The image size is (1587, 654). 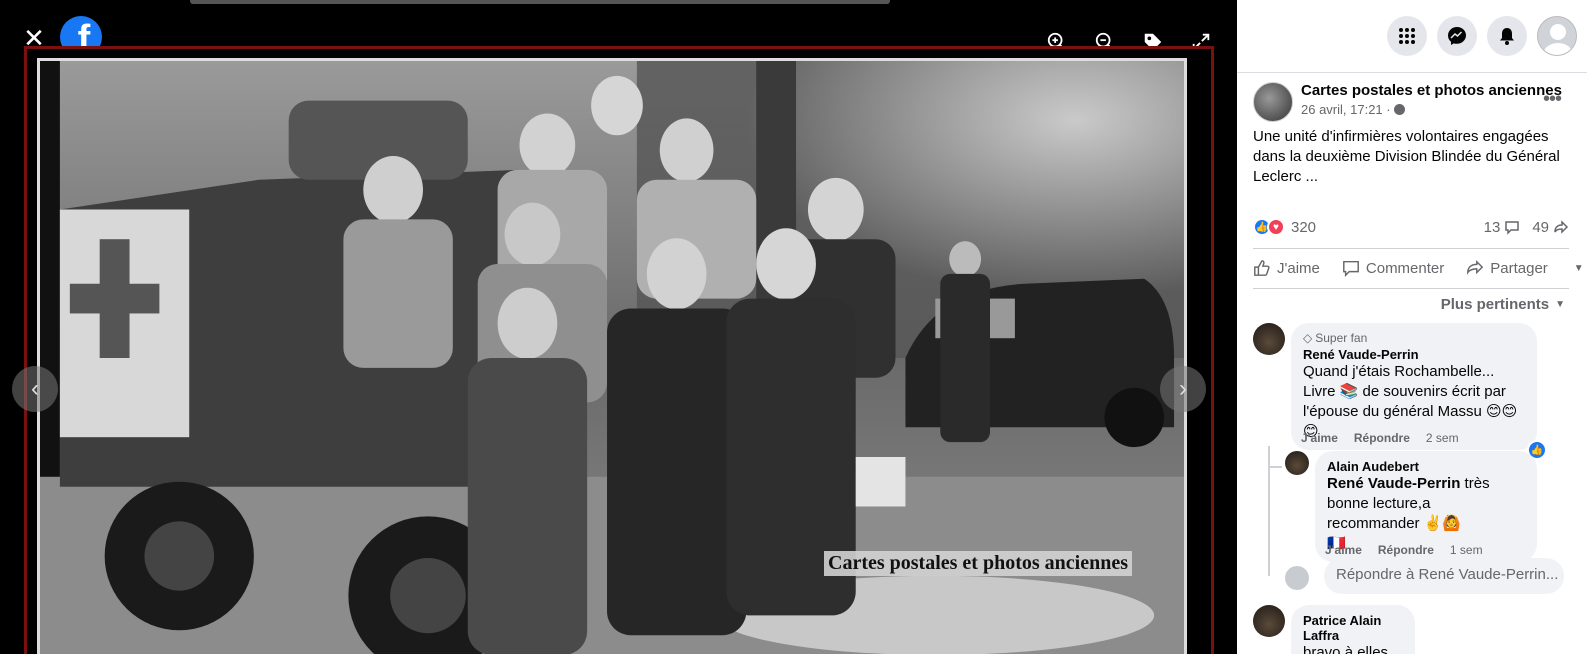 I want to click on comment-author: Patrice Alain Laffra, so click(x=1353, y=628).